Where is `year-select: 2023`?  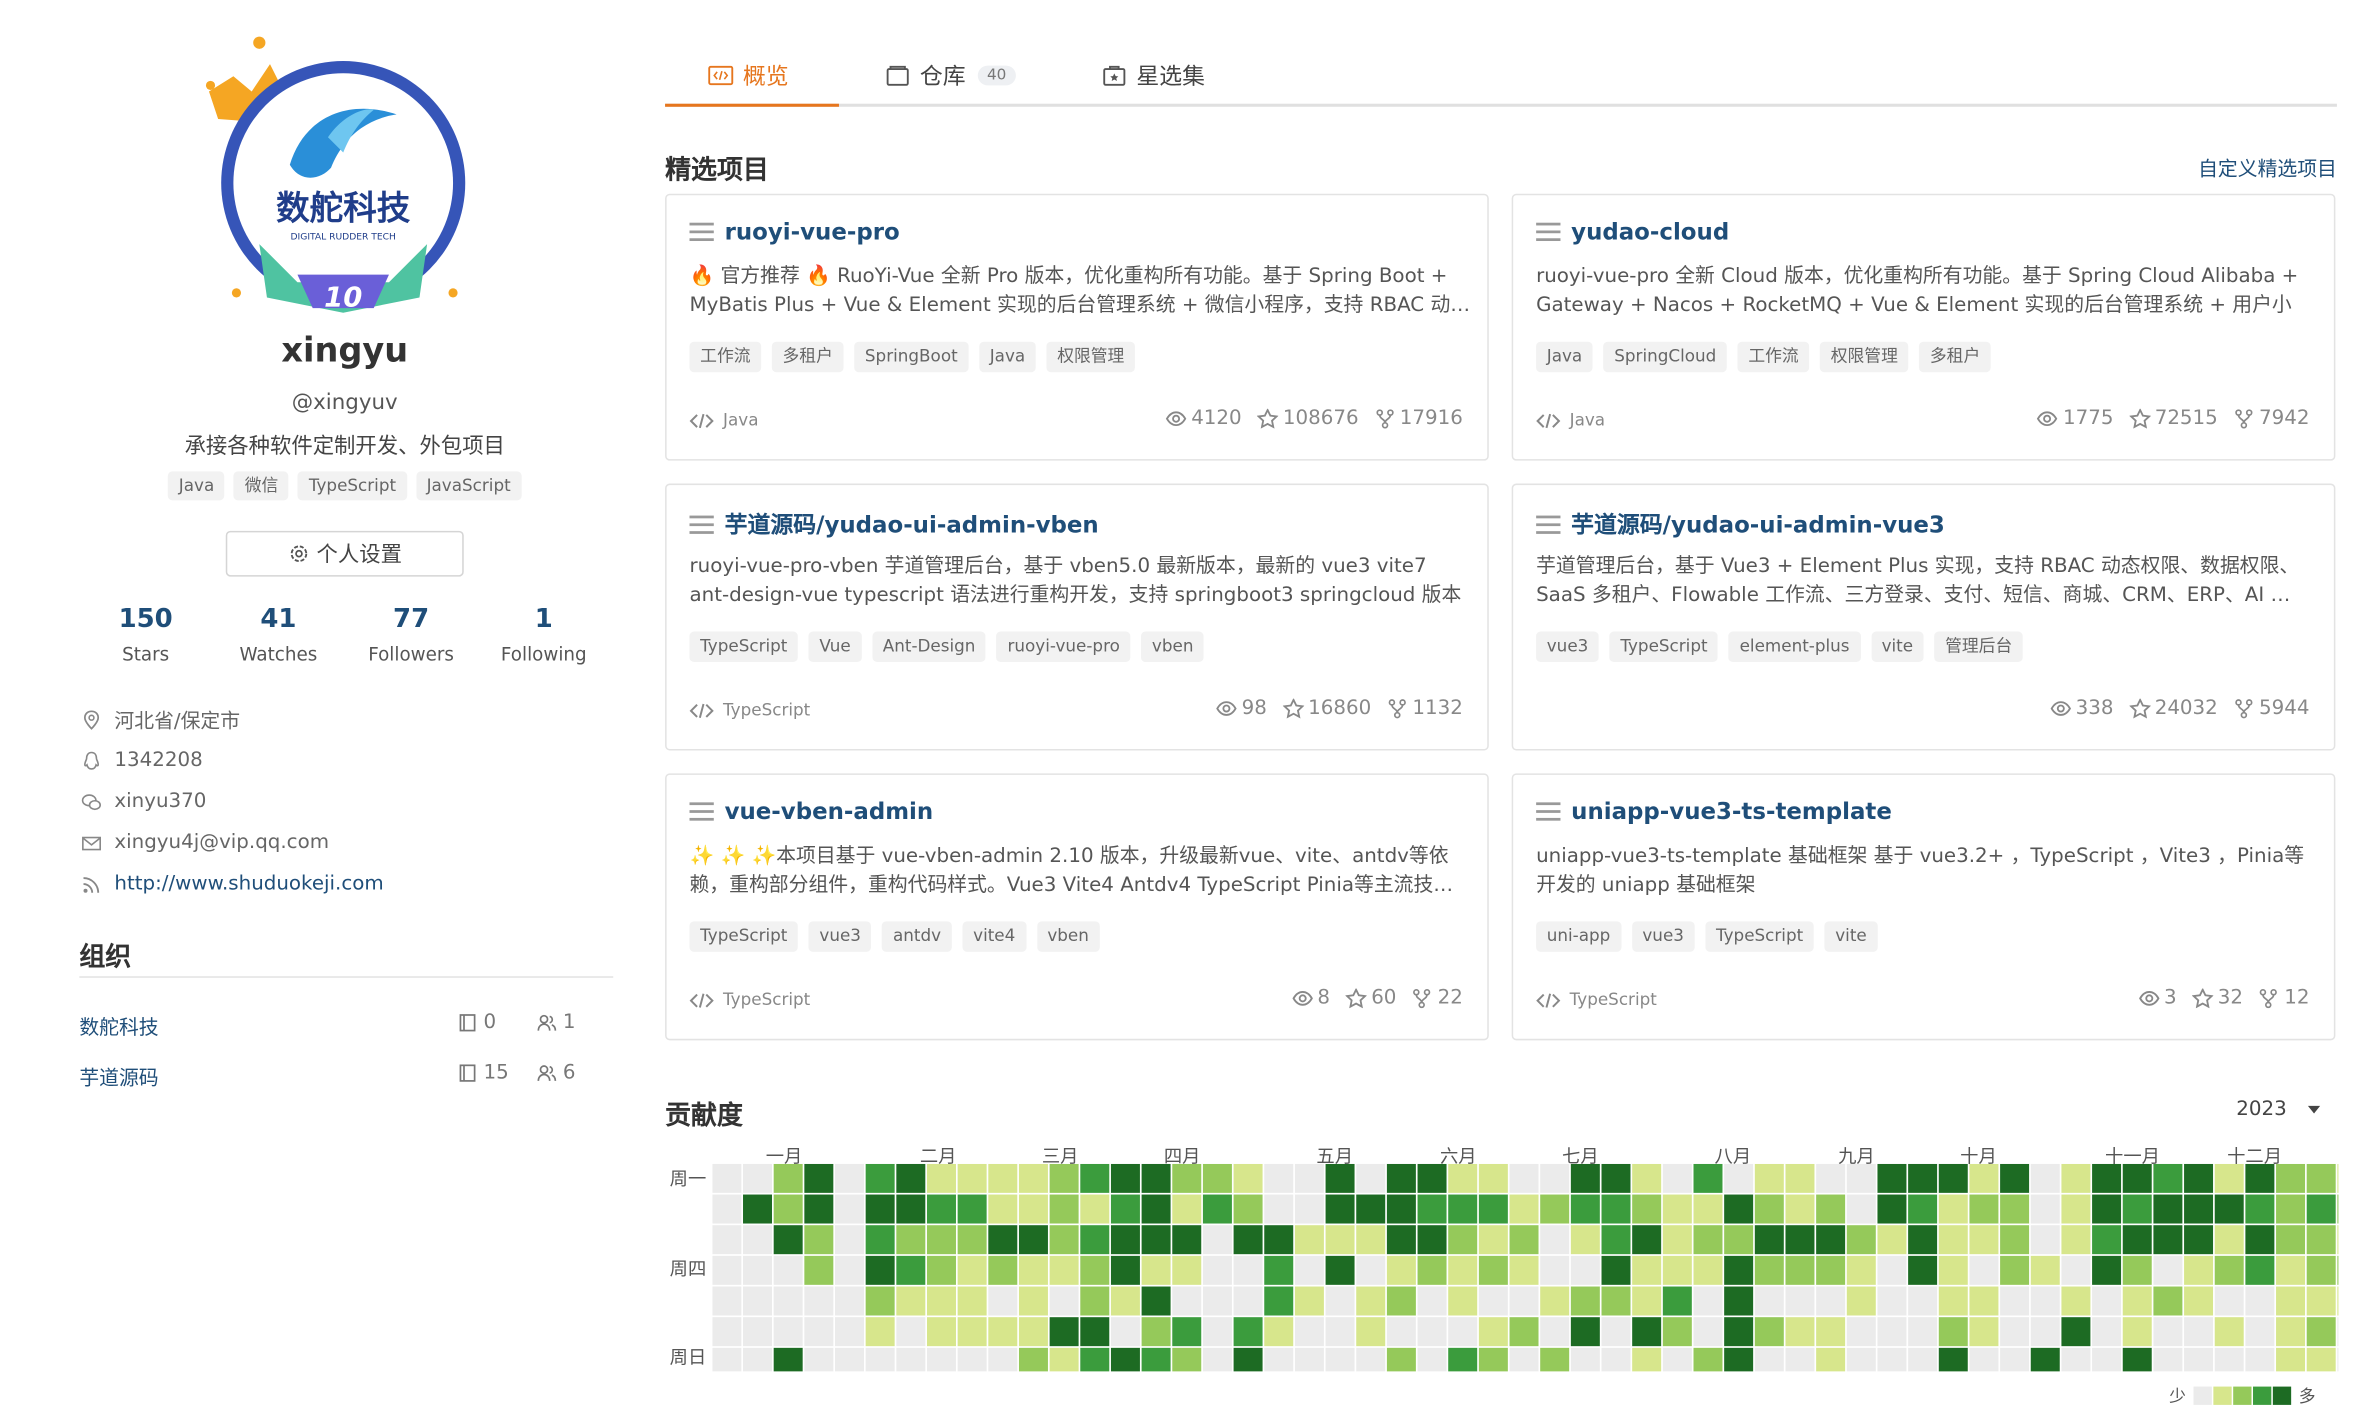
year-select: 2023 is located at coordinates (2278, 1109).